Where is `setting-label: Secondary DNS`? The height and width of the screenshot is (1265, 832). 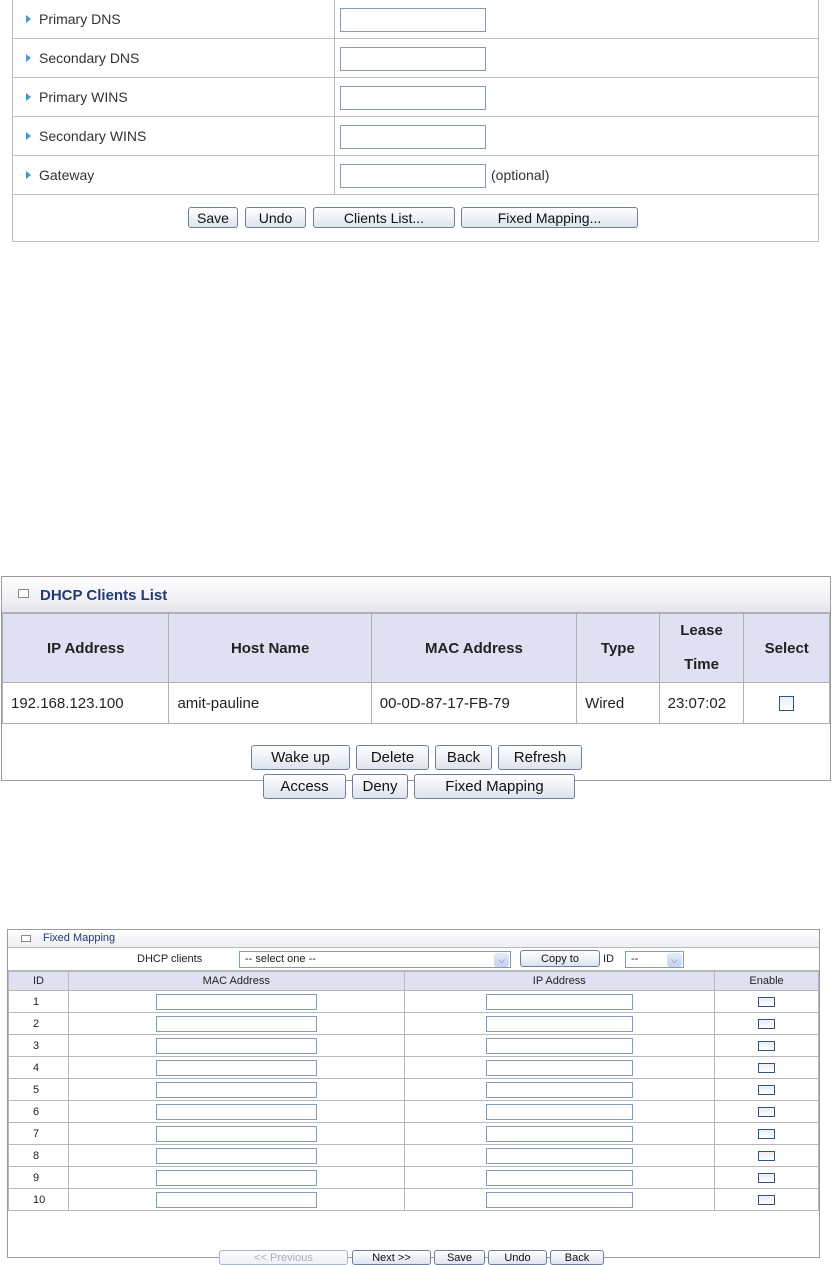 setting-label: Secondary DNS is located at coordinates (89, 58).